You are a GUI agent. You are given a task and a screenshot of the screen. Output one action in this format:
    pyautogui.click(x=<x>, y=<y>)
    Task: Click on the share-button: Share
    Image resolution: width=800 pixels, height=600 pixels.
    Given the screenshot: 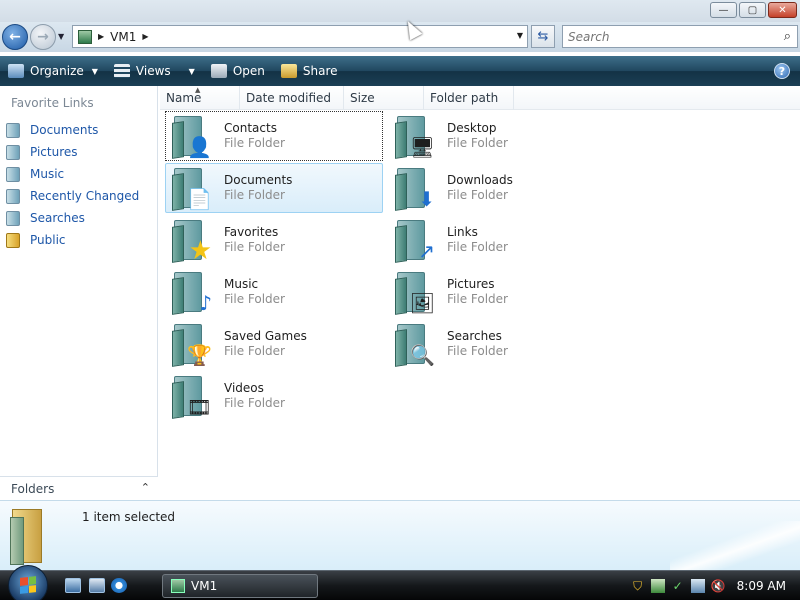 What is the action you would take?
    pyautogui.click(x=309, y=71)
    